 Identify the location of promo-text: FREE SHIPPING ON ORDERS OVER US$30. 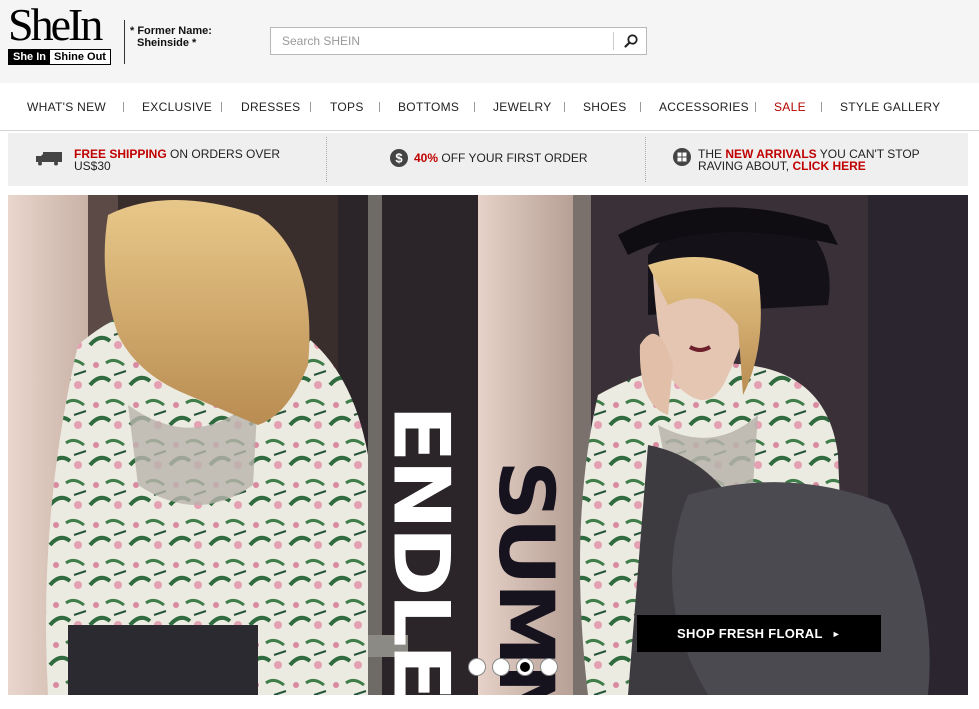
(184, 160).